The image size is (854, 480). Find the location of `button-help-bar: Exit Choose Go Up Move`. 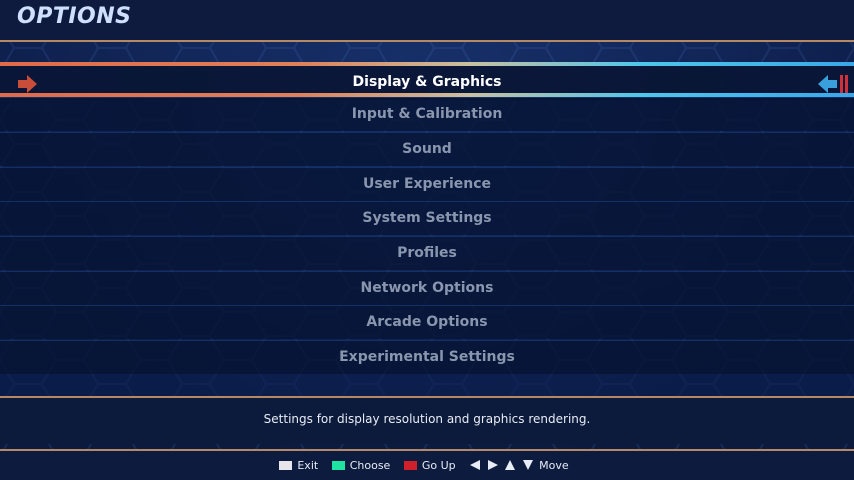

button-help-bar: Exit Choose Go Up Move is located at coordinates (427, 465).